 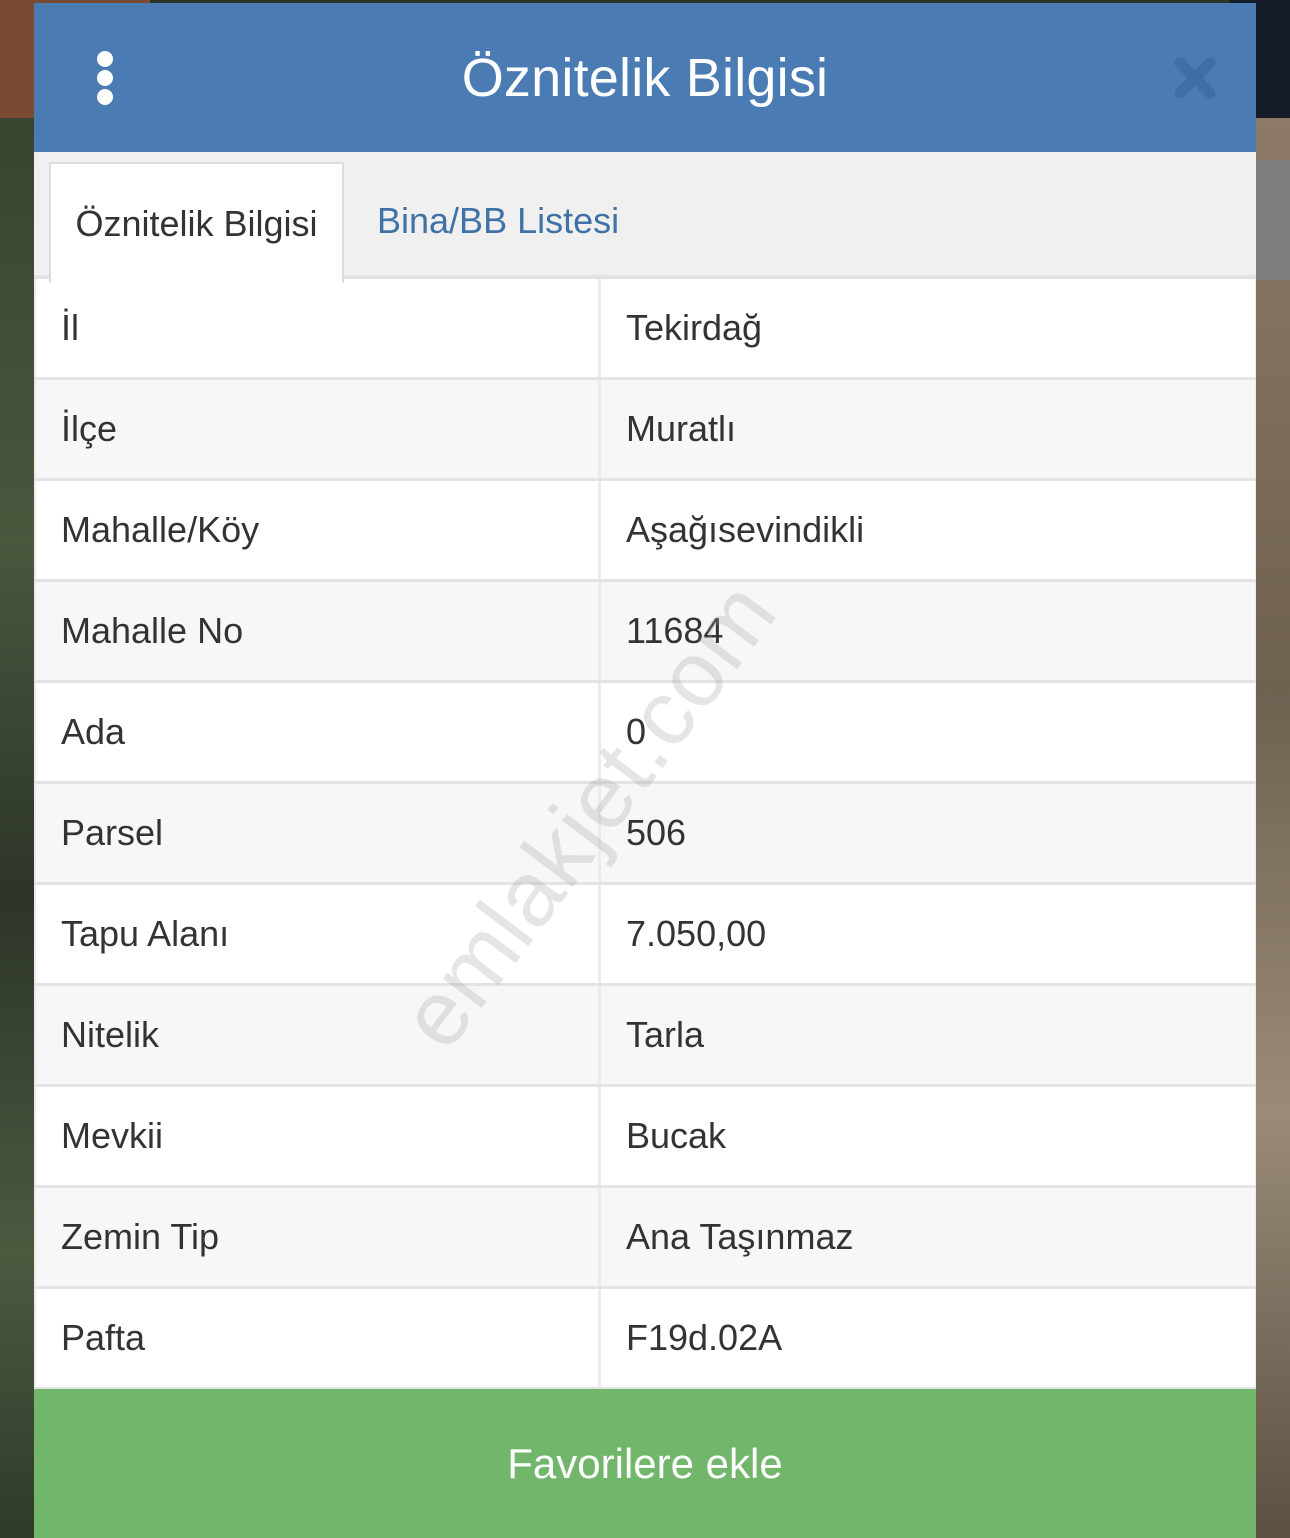 I want to click on attribute-value: 7.050,00, so click(x=928, y=934).